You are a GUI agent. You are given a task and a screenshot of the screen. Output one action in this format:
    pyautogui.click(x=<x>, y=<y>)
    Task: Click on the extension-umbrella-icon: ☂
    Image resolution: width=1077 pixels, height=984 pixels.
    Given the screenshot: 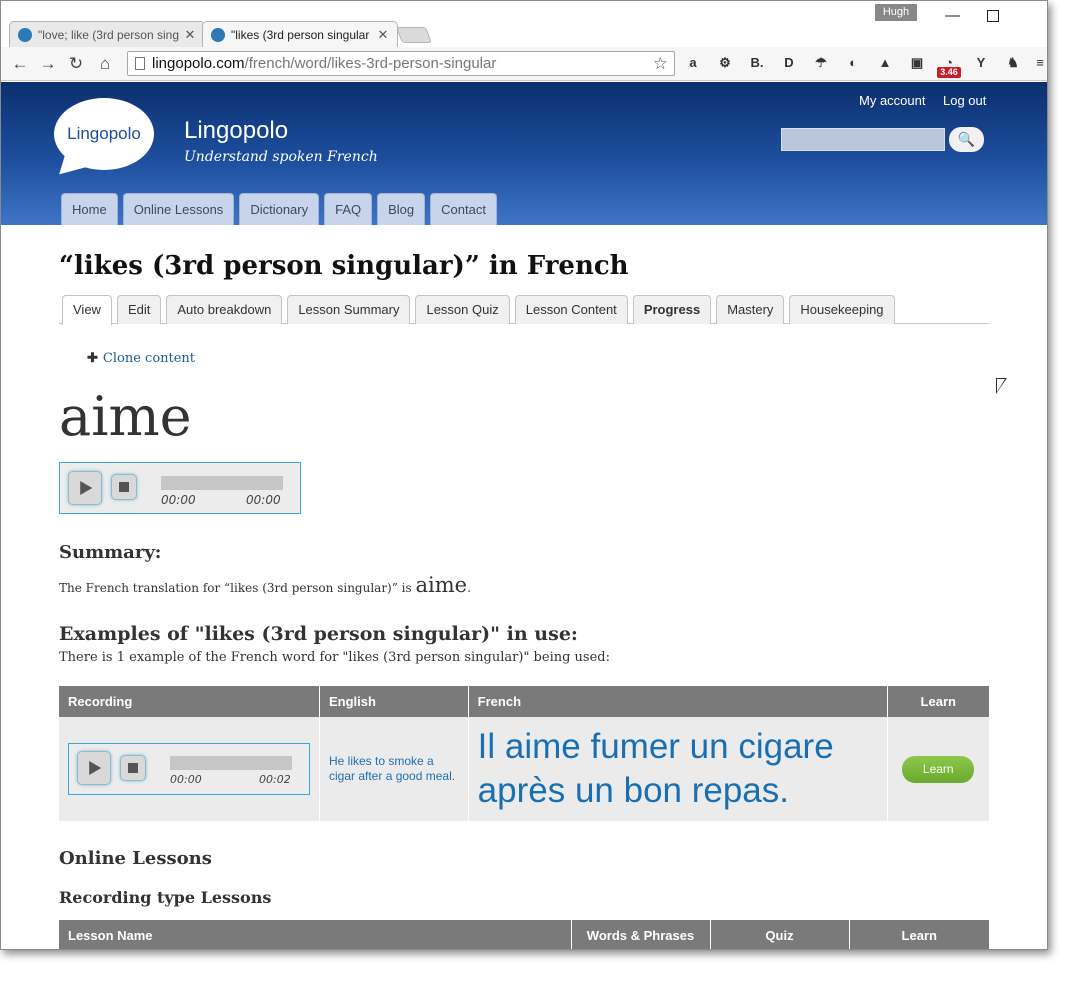 What is the action you would take?
    pyautogui.click(x=821, y=63)
    